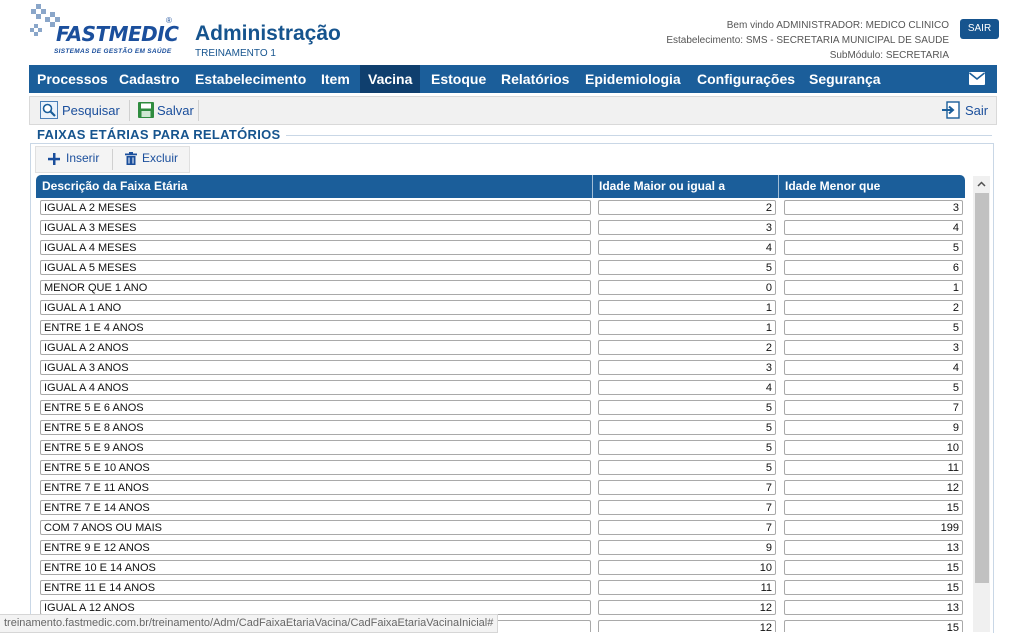  Describe the element at coordinates (685, 186) in the screenshot. I see `column-header-min-age: Idade Maior ou igual a` at that location.